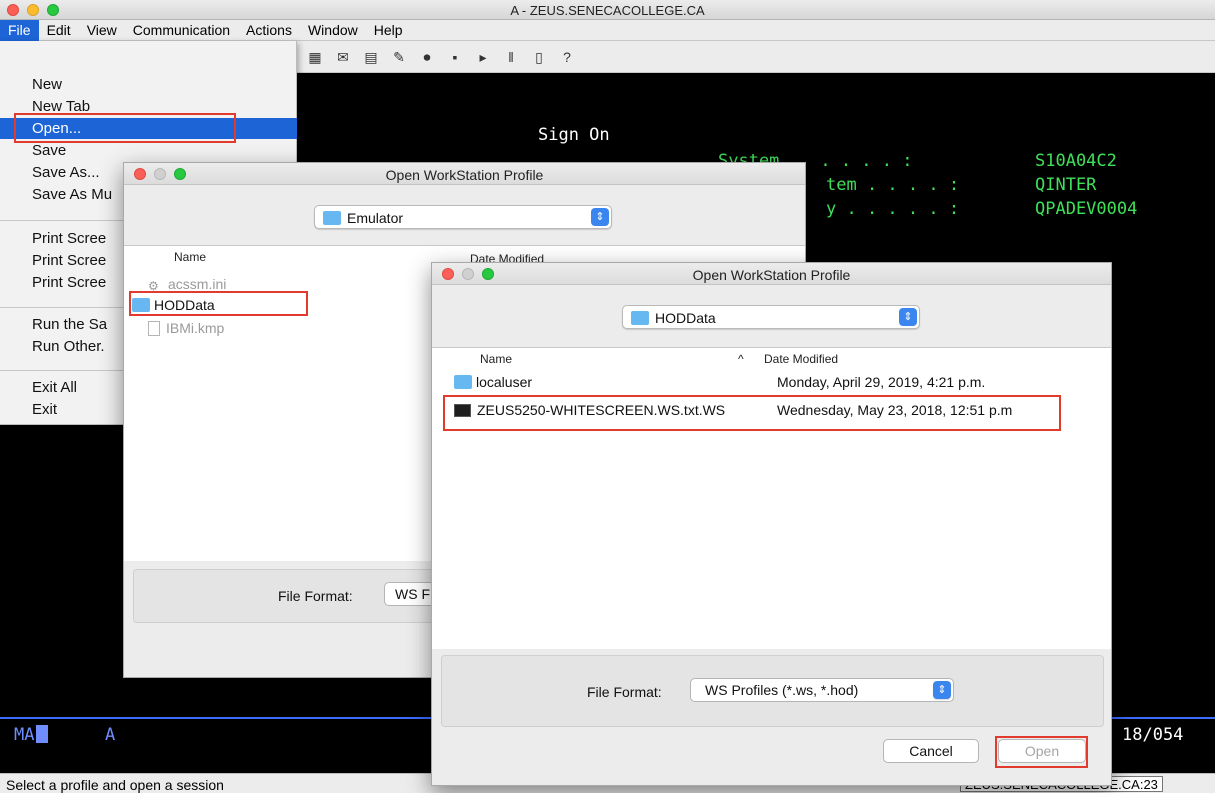  I want to click on list-item: localuser, so click(493, 382).